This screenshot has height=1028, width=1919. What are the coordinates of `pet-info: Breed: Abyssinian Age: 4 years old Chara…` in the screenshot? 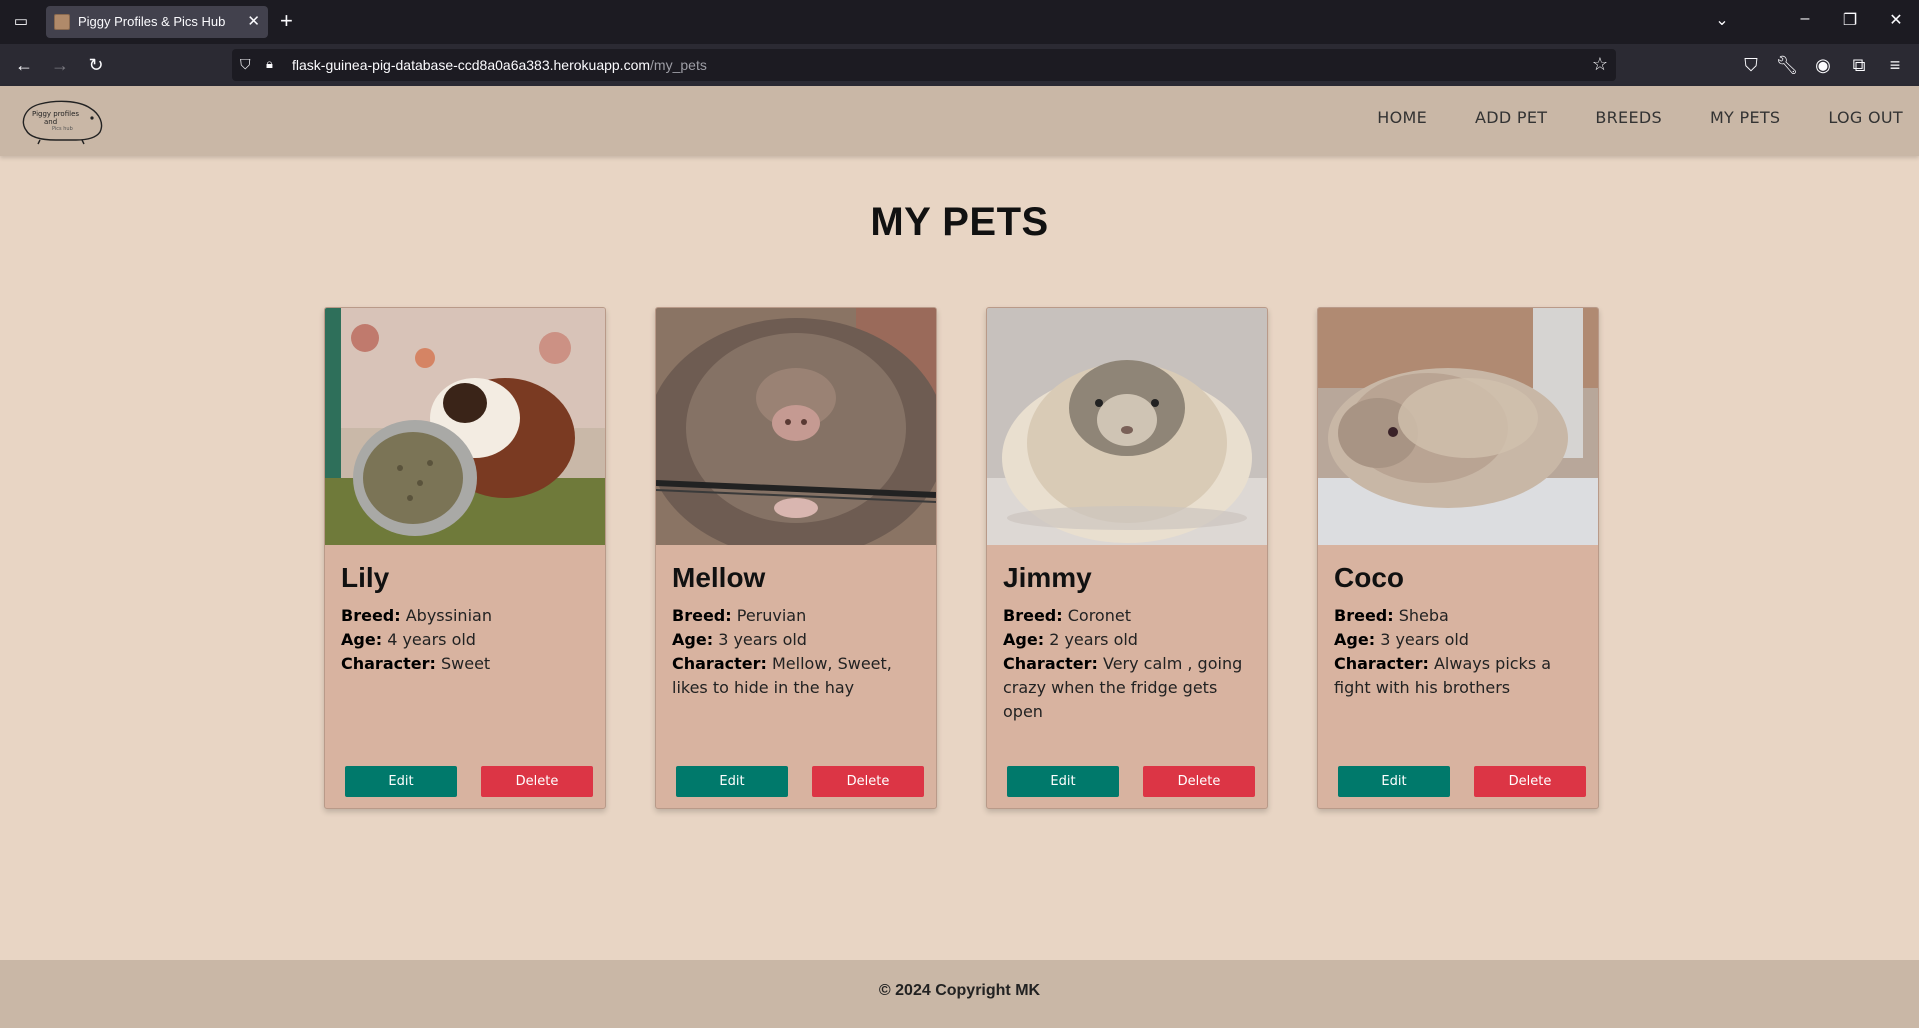 It's located at (416, 639).